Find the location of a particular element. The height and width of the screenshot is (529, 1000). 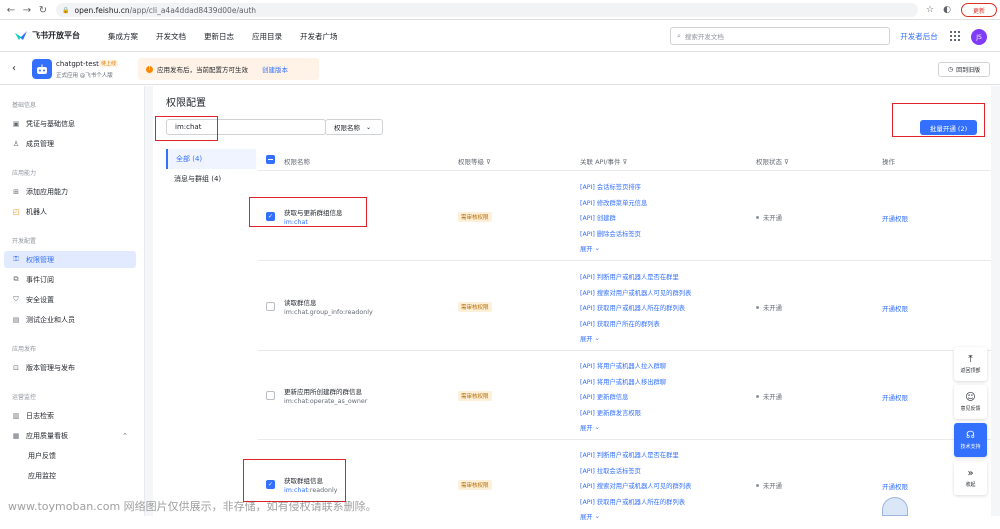

test-icon: ▤ is located at coordinates (16, 319).